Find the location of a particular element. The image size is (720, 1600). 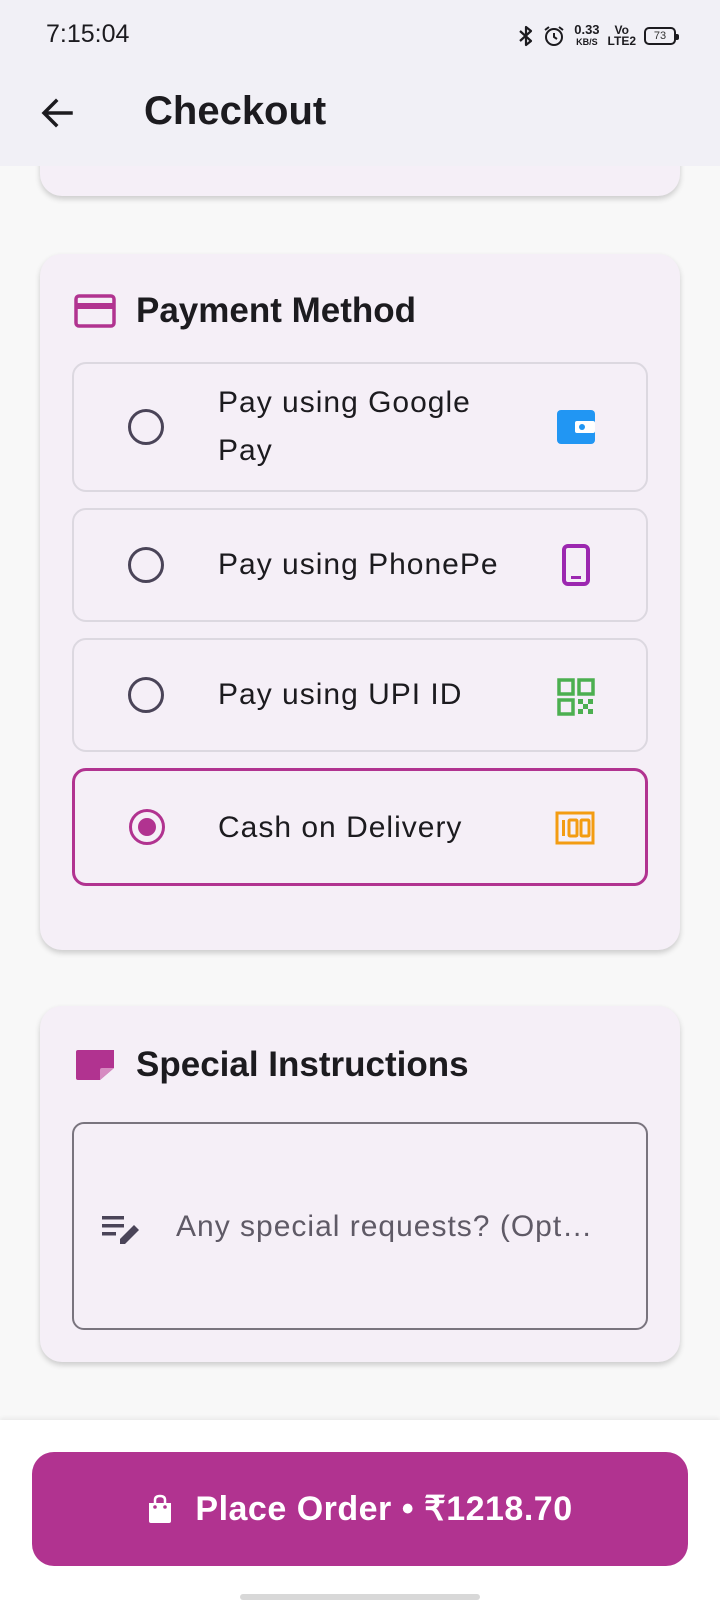

battery-level: 73 is located at coordinates (660, 36).